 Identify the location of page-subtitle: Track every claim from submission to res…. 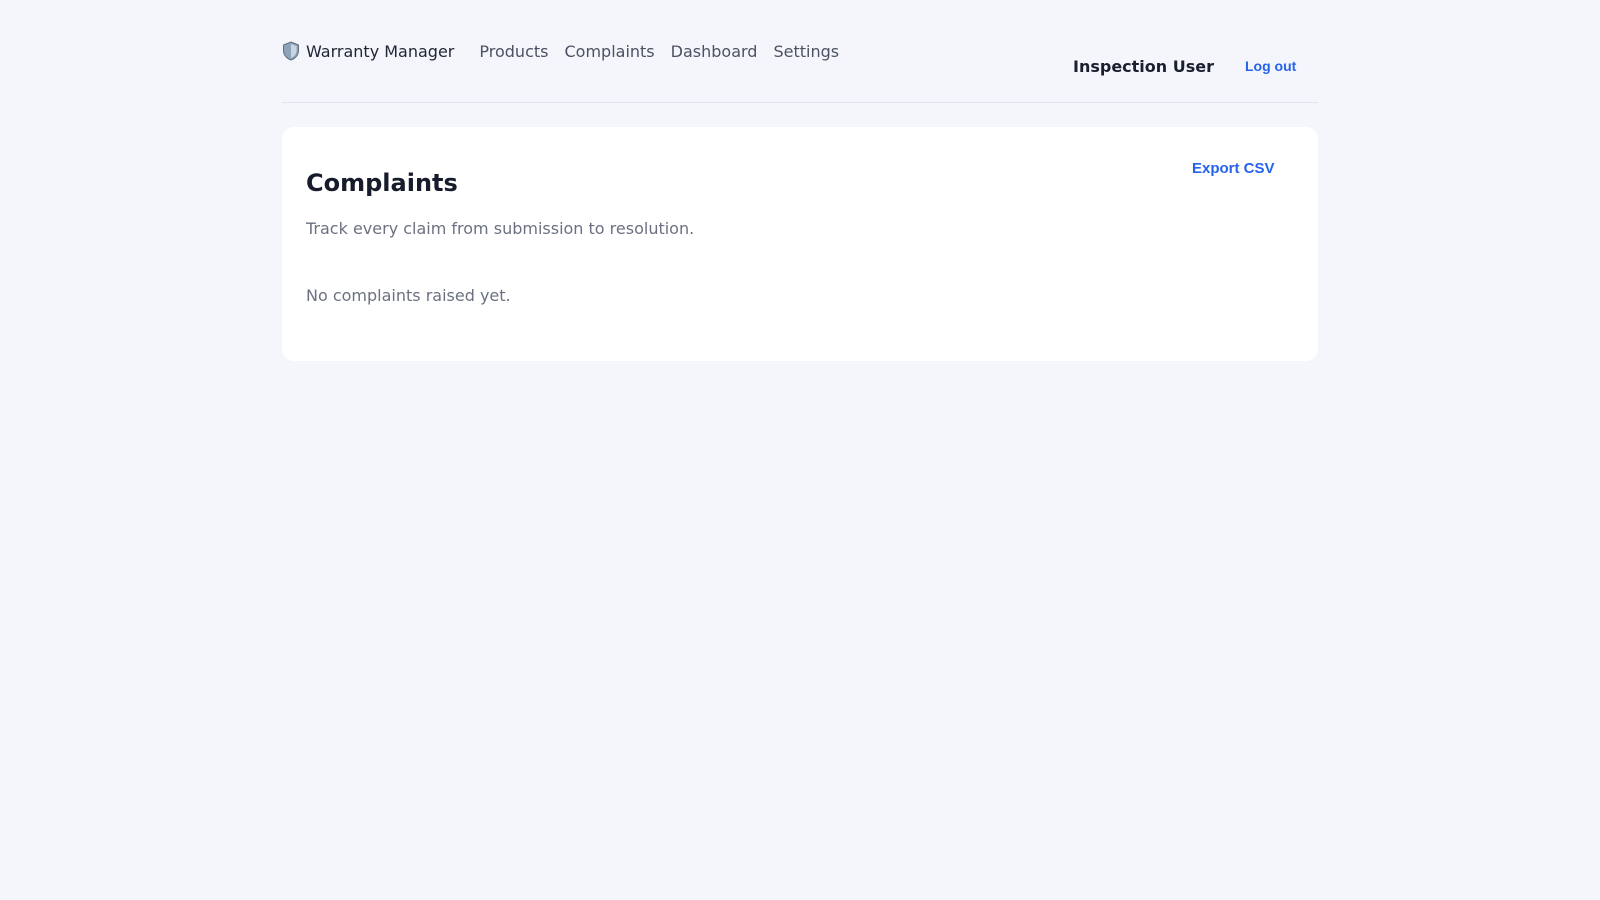
(500, 228).